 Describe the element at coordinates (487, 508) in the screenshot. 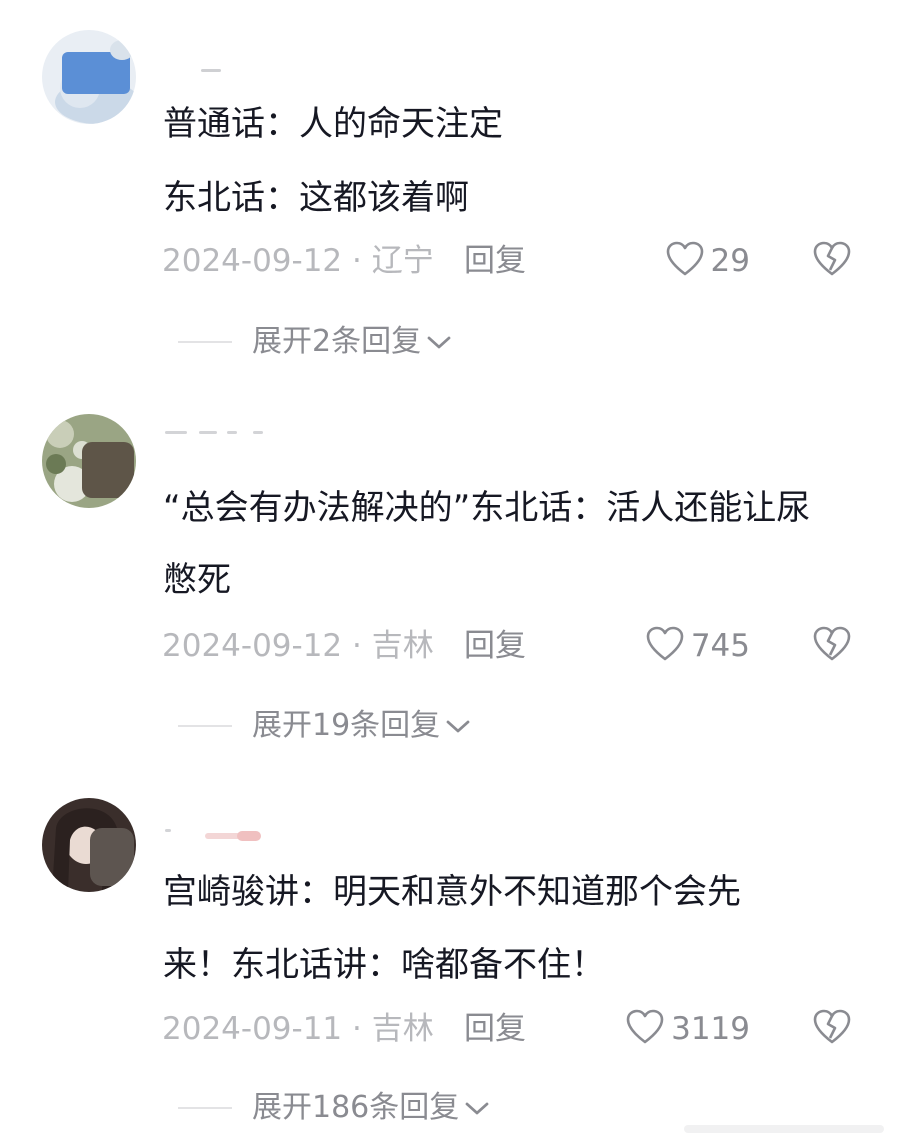

I see `comment-text-line: “总会有办法解决的”东北话：活人还能让尿` at that location.